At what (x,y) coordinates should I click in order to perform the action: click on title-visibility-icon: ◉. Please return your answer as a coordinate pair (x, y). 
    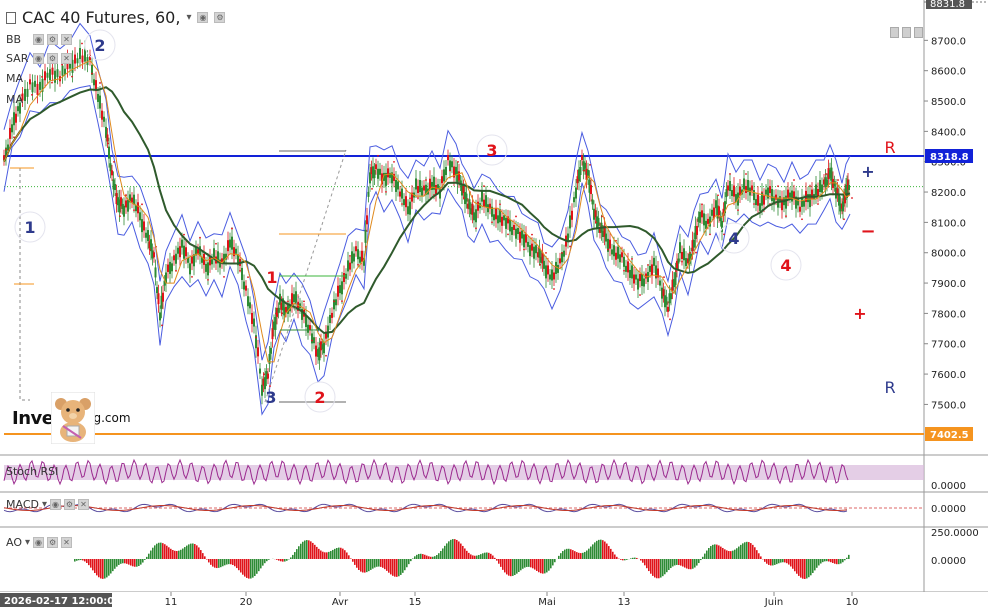
    Looking at the image, I should click on (202, 17).